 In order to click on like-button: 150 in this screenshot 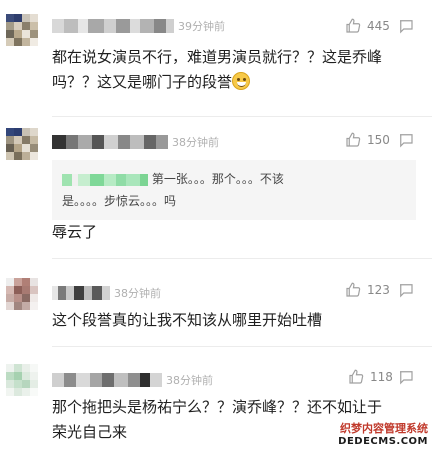, I will do `click(367, 140)`.